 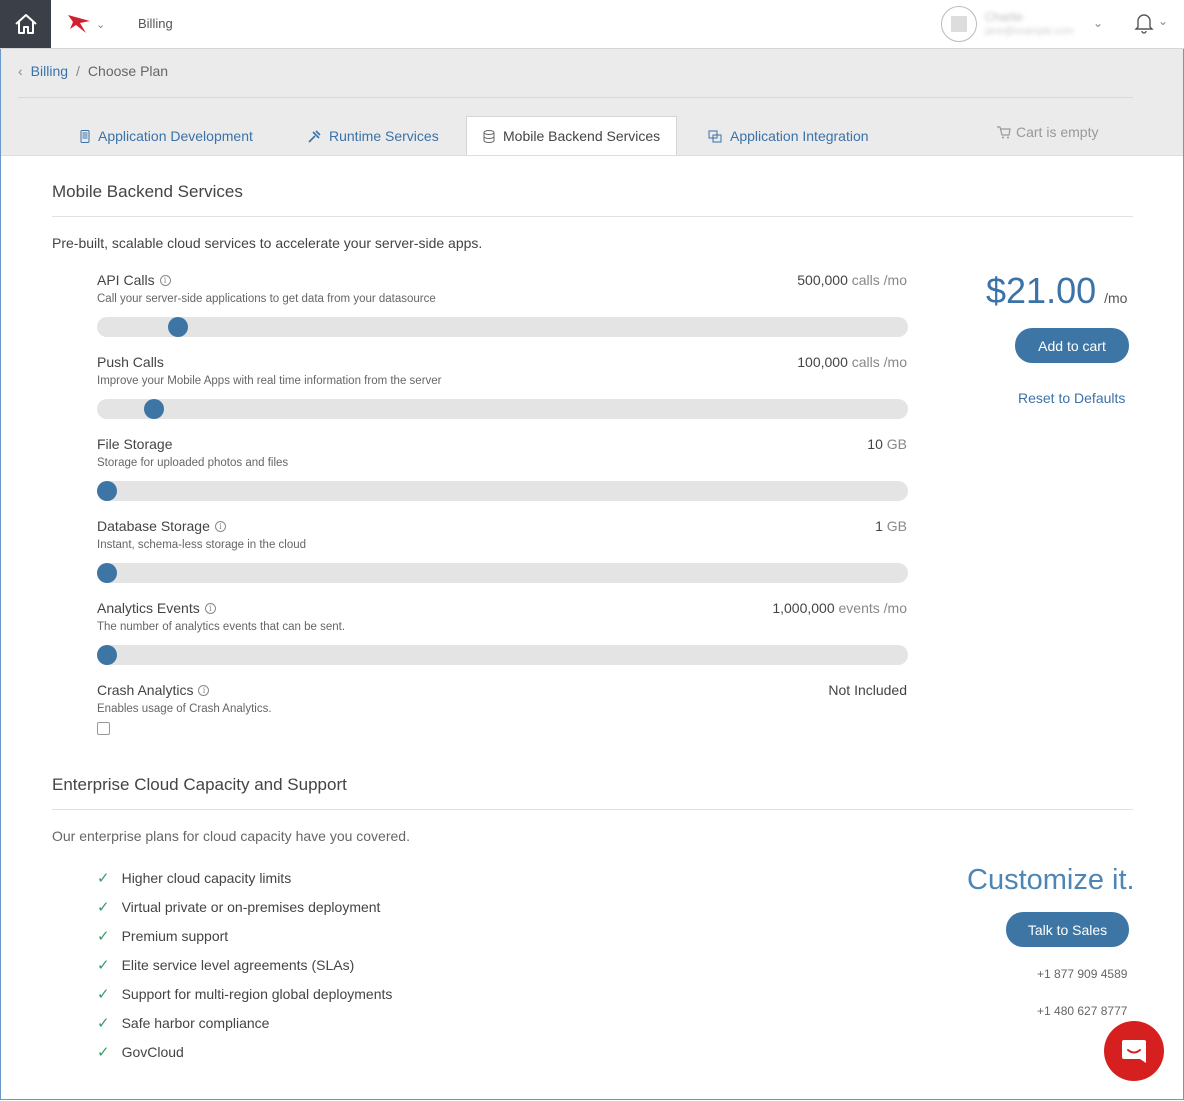 I want to click on chat-launcher-button, so click(x=1134, y=1051).